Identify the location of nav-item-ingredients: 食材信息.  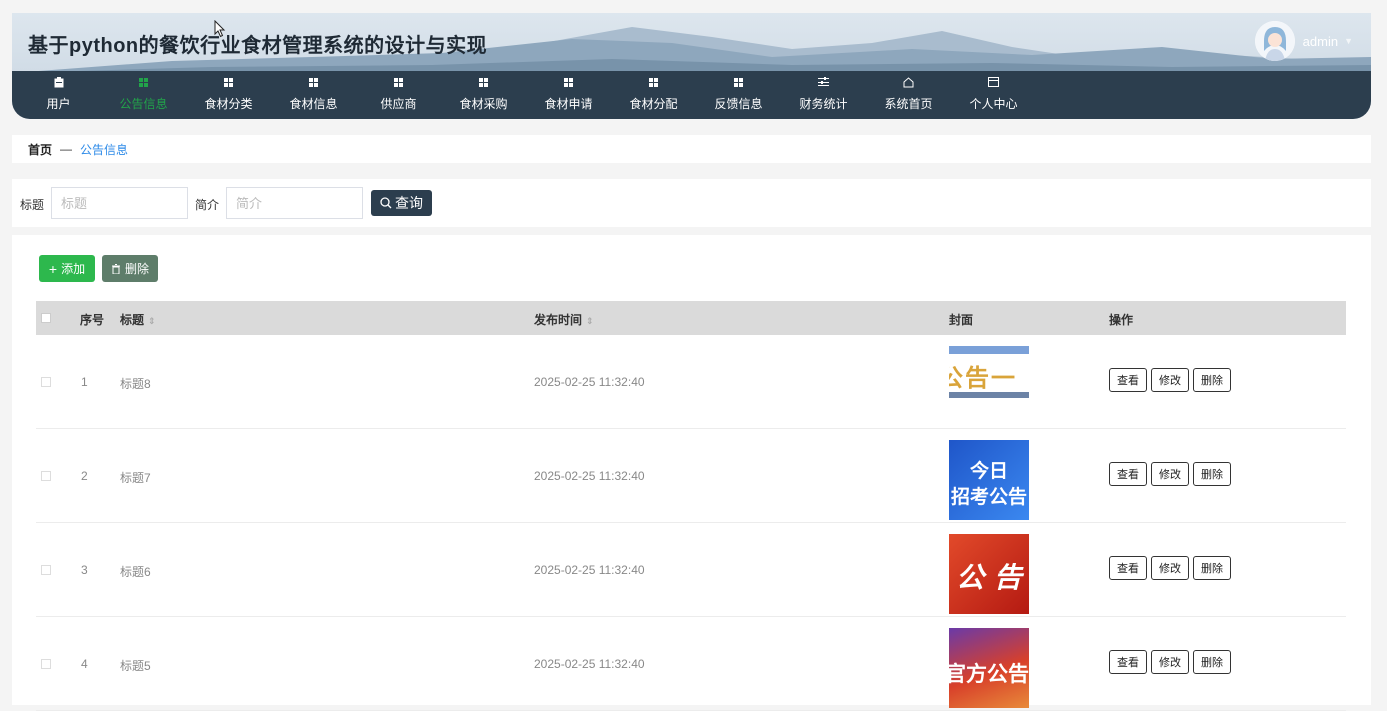
(313, 95).